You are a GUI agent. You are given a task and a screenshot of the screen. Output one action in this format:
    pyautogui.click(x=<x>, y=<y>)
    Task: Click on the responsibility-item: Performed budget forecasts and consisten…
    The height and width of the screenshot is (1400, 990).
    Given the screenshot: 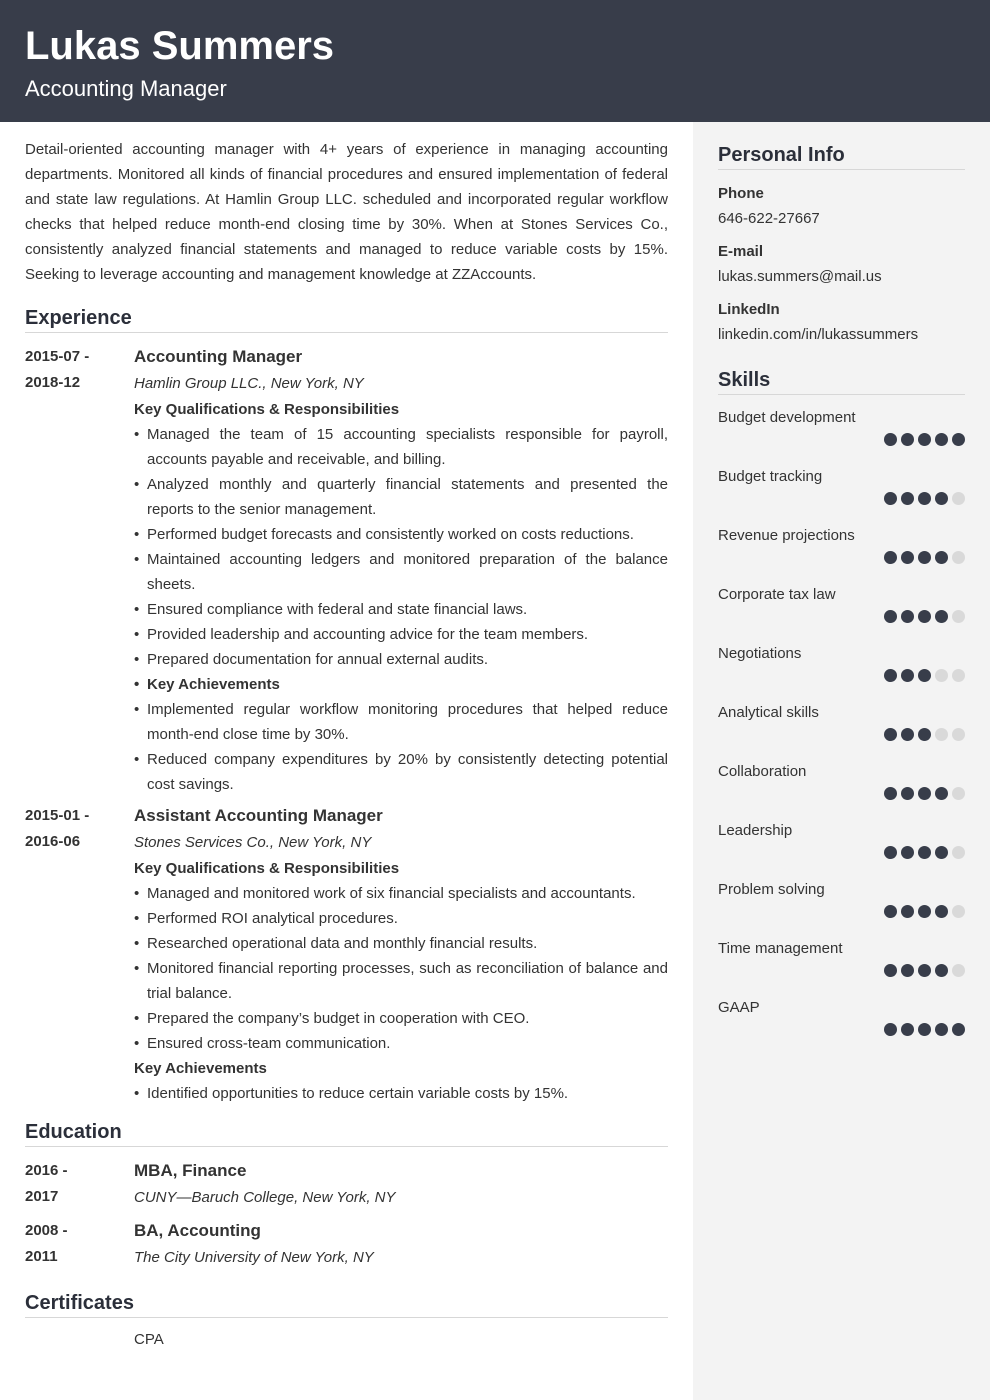 What is the action you would take?
    pyautogui.click(x=401, y=534)
    